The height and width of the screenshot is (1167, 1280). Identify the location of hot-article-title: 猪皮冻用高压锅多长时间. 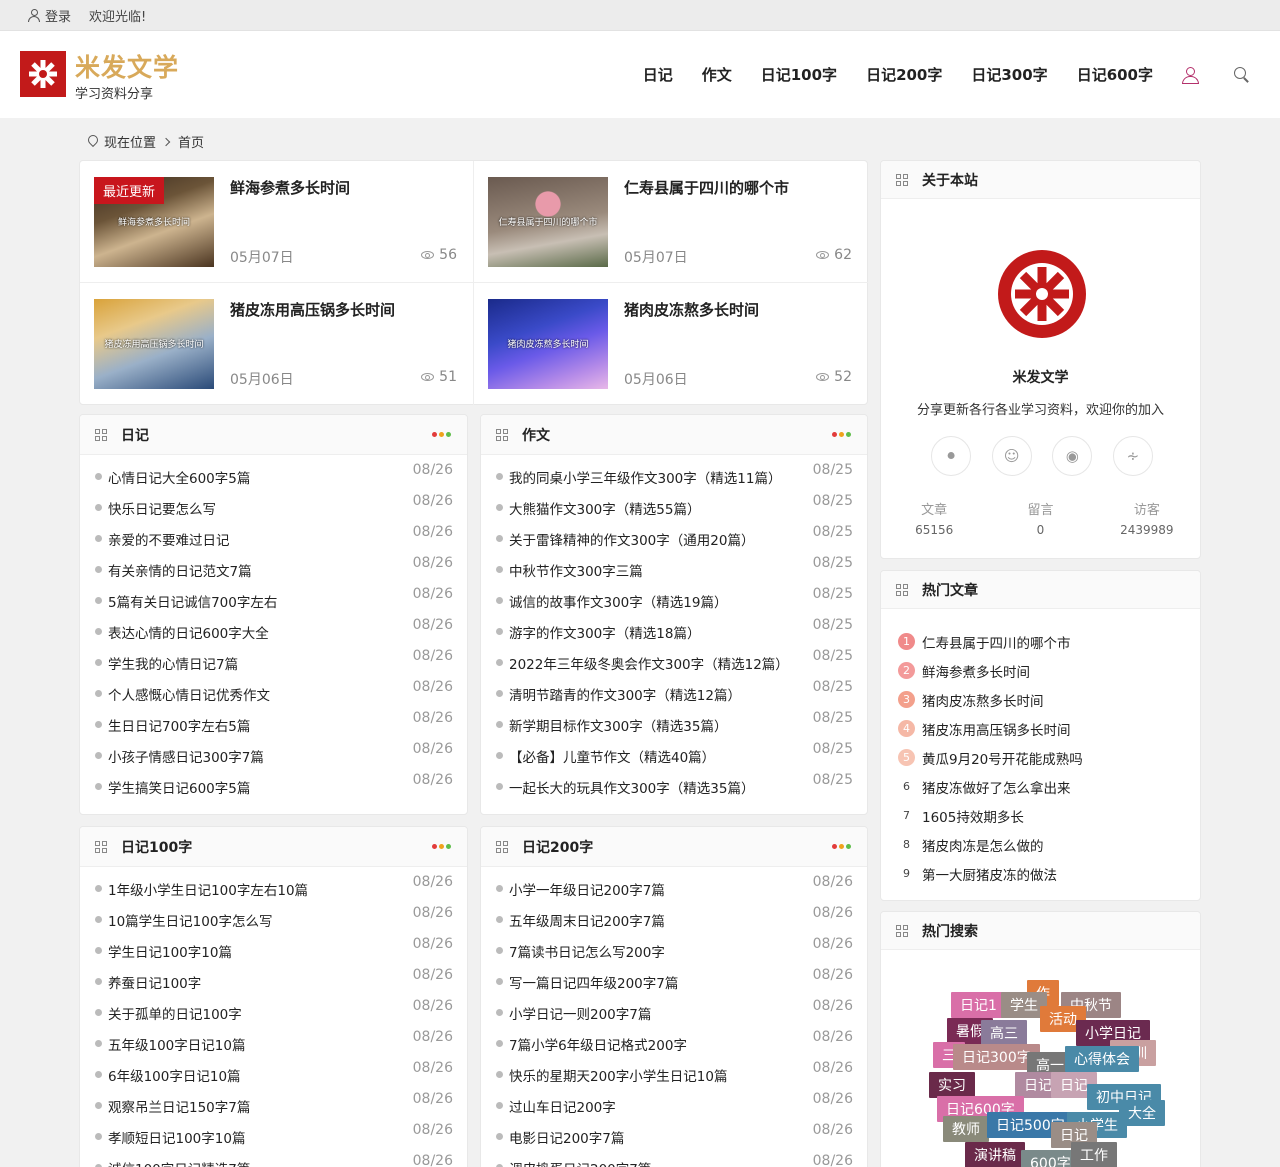
(996, 729).